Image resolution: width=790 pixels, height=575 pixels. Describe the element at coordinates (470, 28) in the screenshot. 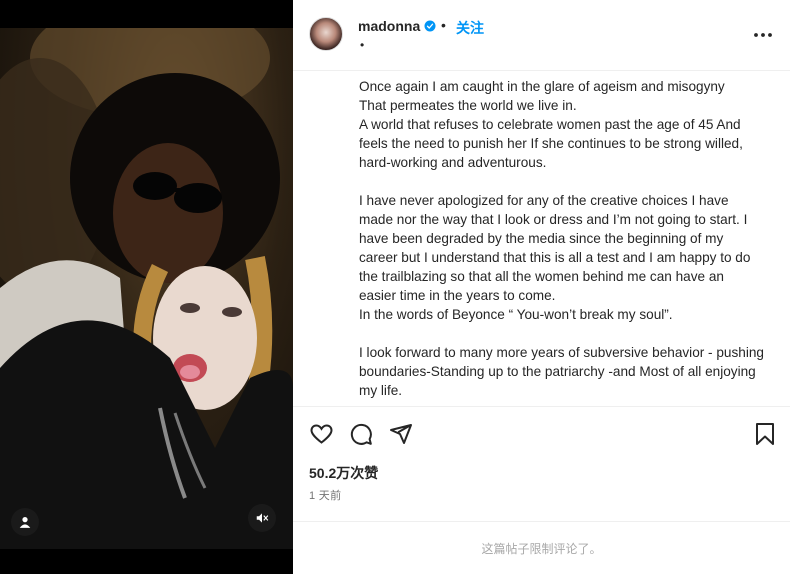

I see `follow-button: 关注` at that location.